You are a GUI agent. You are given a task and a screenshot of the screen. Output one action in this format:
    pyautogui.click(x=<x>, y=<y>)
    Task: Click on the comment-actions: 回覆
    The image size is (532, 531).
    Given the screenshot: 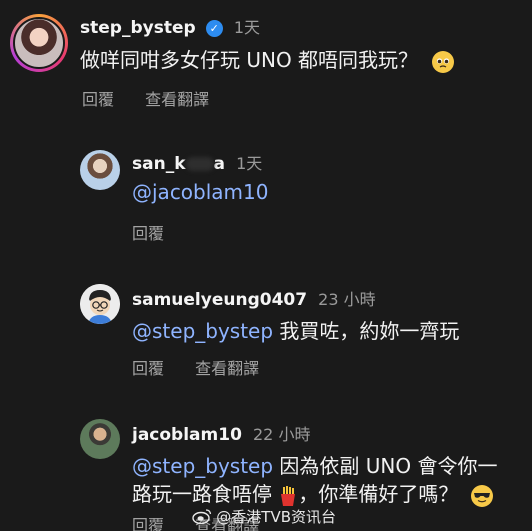 What is the action you would take?
    pyautogui.click(x=161, y=232)
    